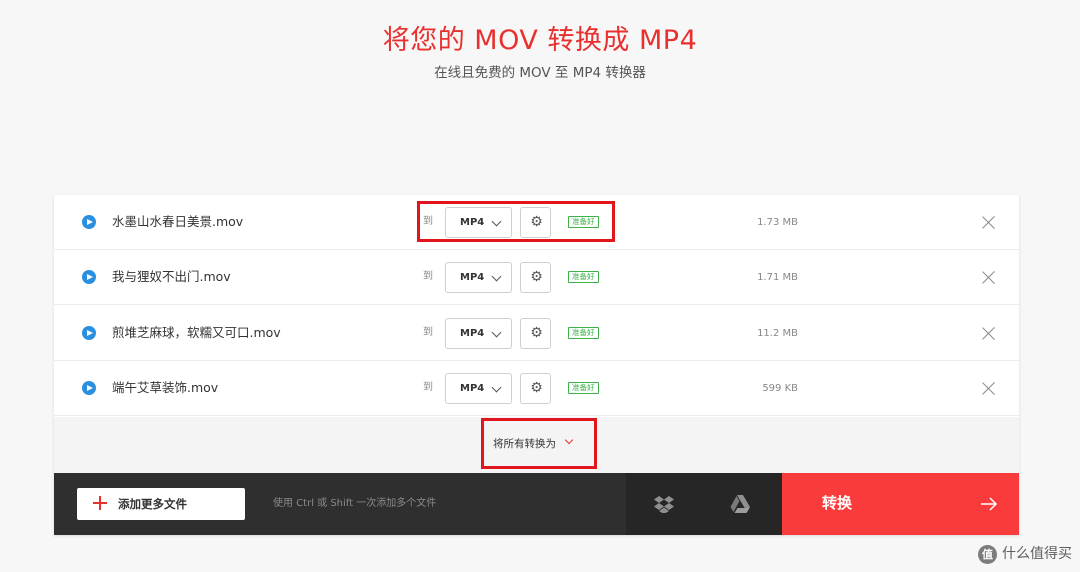 Image resolution: width=1080 pixels, height=572 pixels. What do you see at coordinates (152, 504) in the screenshot?
I see `add-files-label: 添加更多文件` at bounding box center [152, 504].